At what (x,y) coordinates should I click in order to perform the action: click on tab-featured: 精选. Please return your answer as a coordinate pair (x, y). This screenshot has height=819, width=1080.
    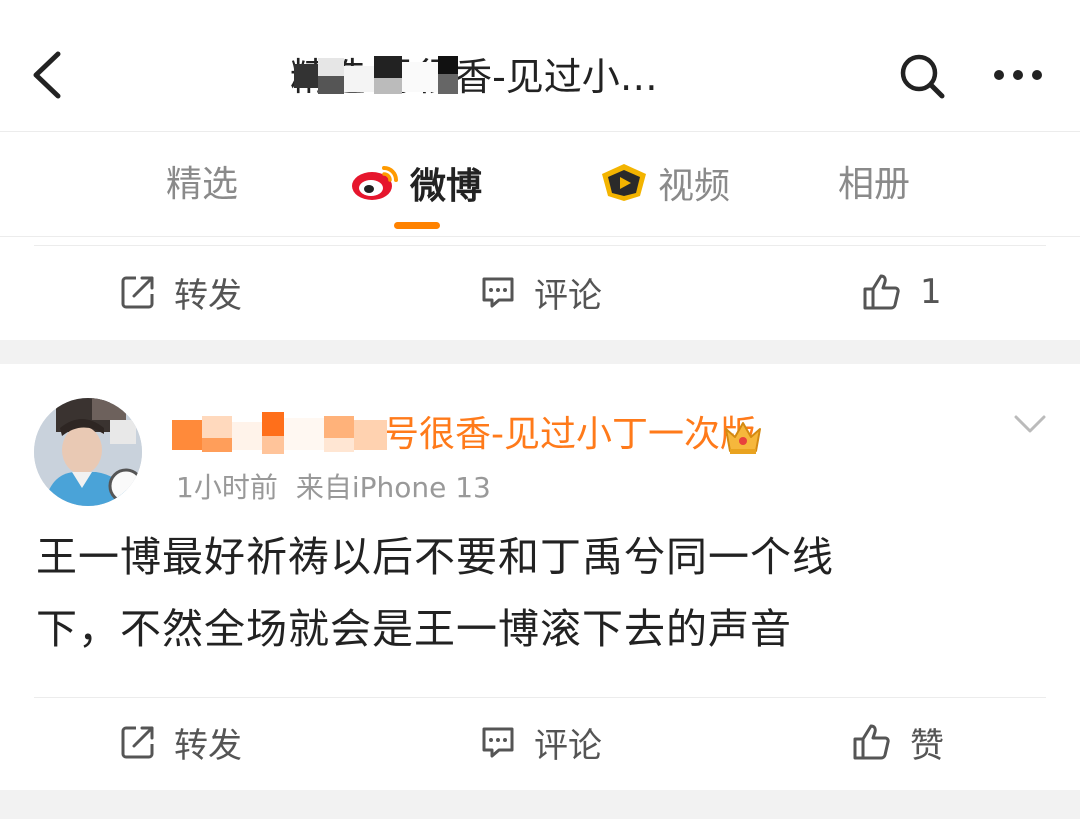
    Looking at the image, I should click on (202, 185).